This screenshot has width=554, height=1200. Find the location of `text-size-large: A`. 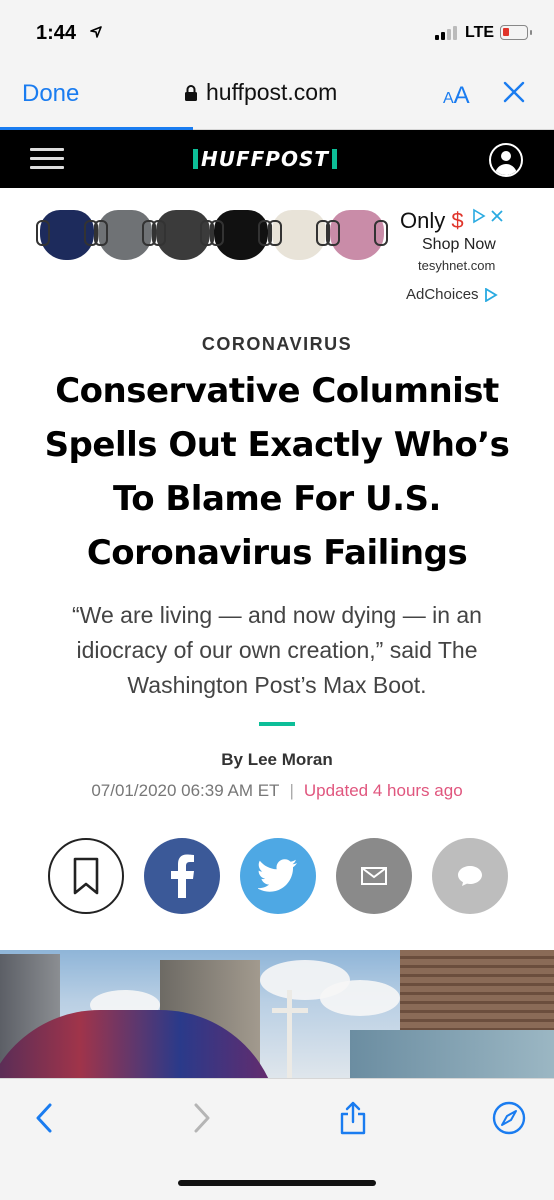

text-size-large: A is located at coordinates (461, 95).